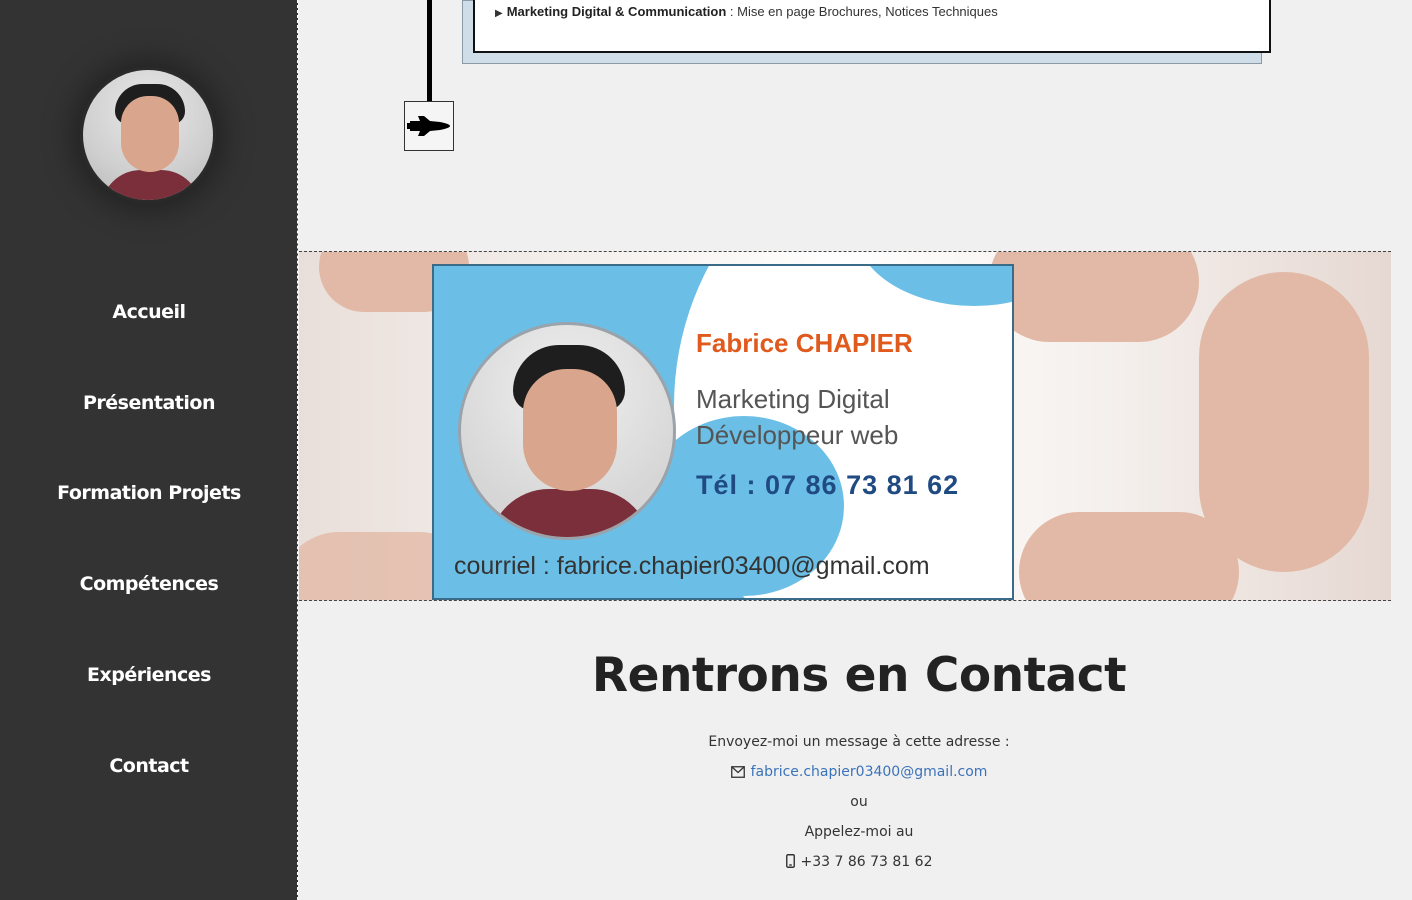  I want to click on caret-right-icon: ▶, so click(499, 13).